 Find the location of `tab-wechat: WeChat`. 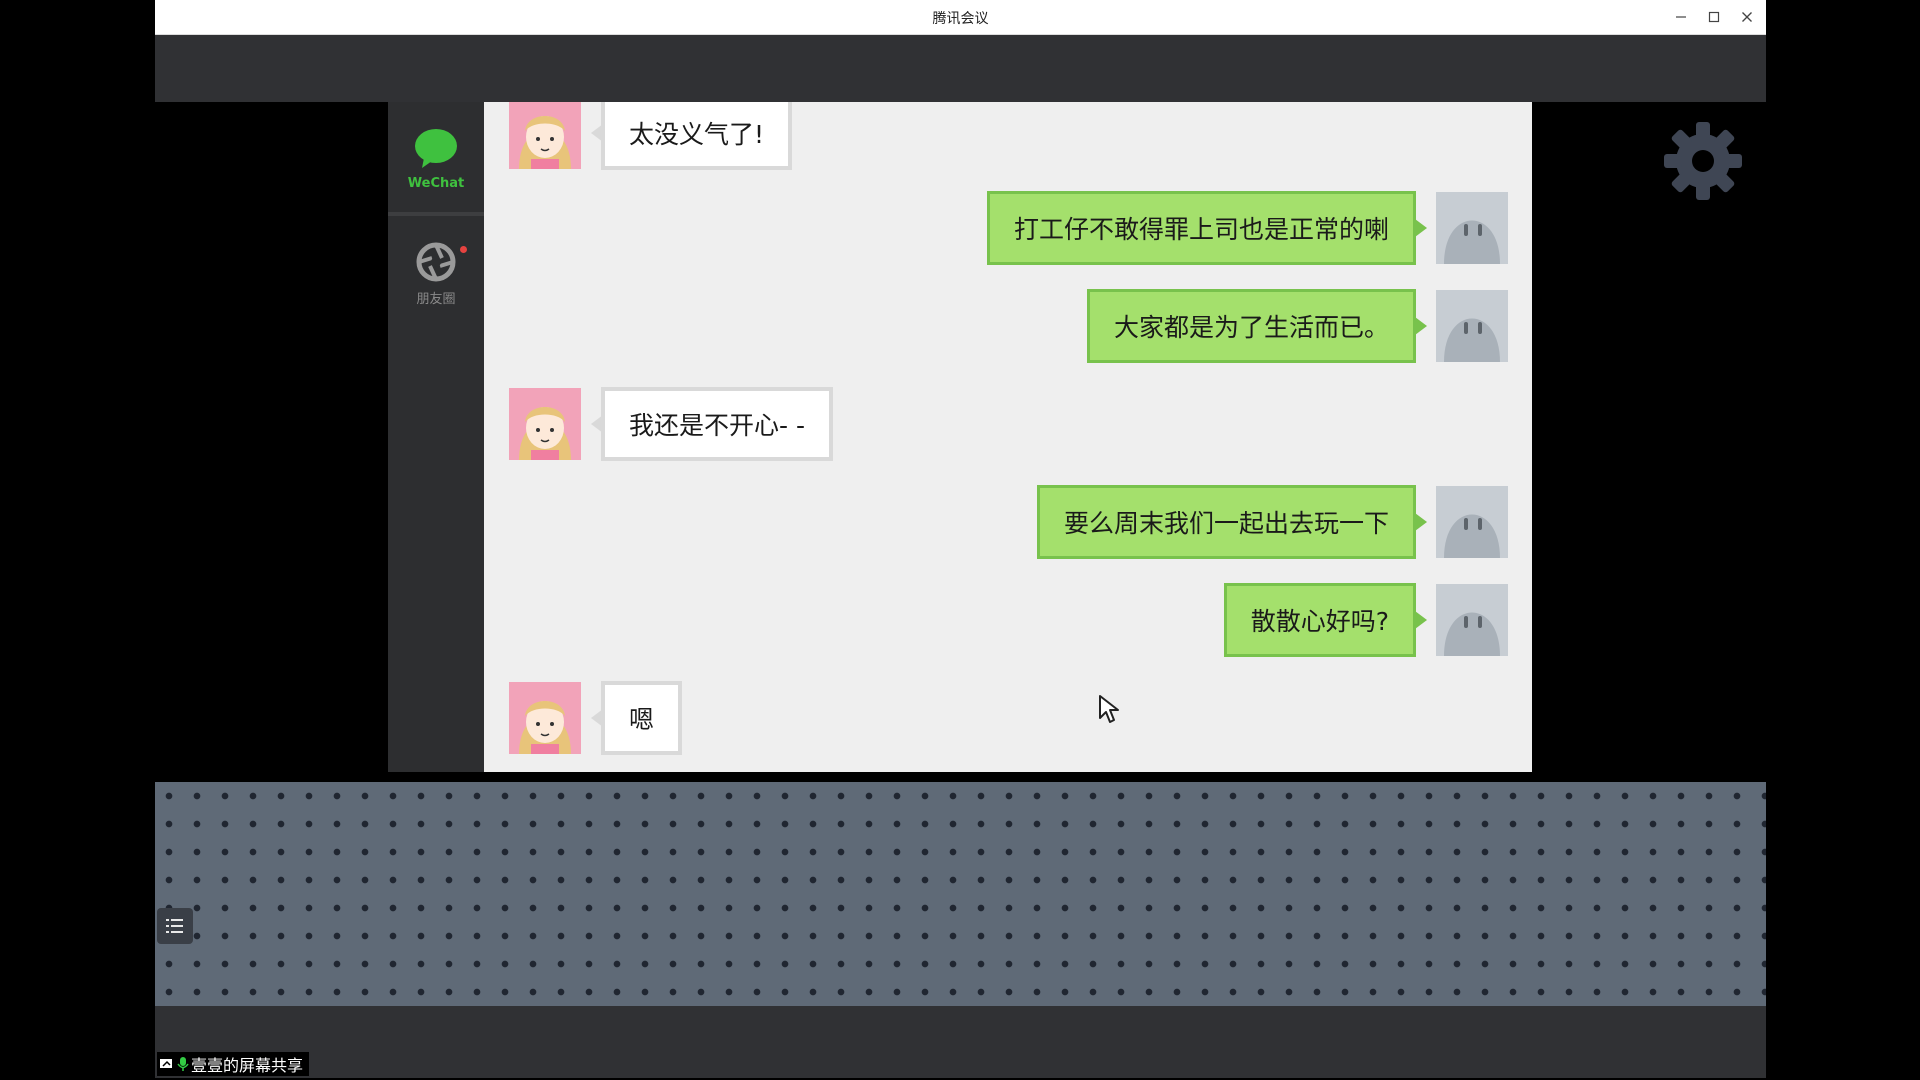

tab-wechat: WeChat is located at coordinates (436, 158).